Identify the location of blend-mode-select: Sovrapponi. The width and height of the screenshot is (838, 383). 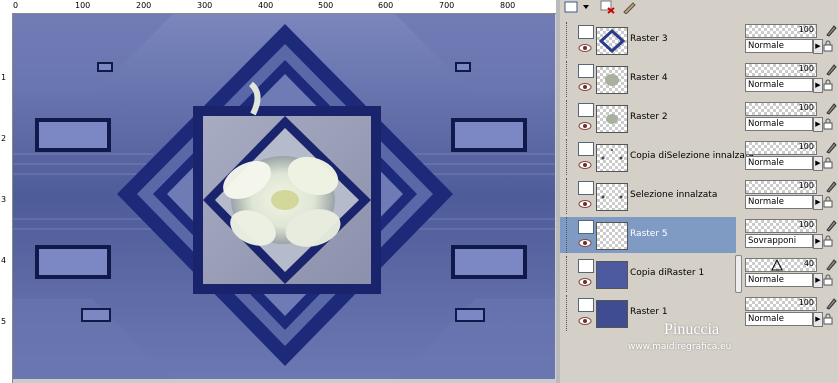
(779, 241).